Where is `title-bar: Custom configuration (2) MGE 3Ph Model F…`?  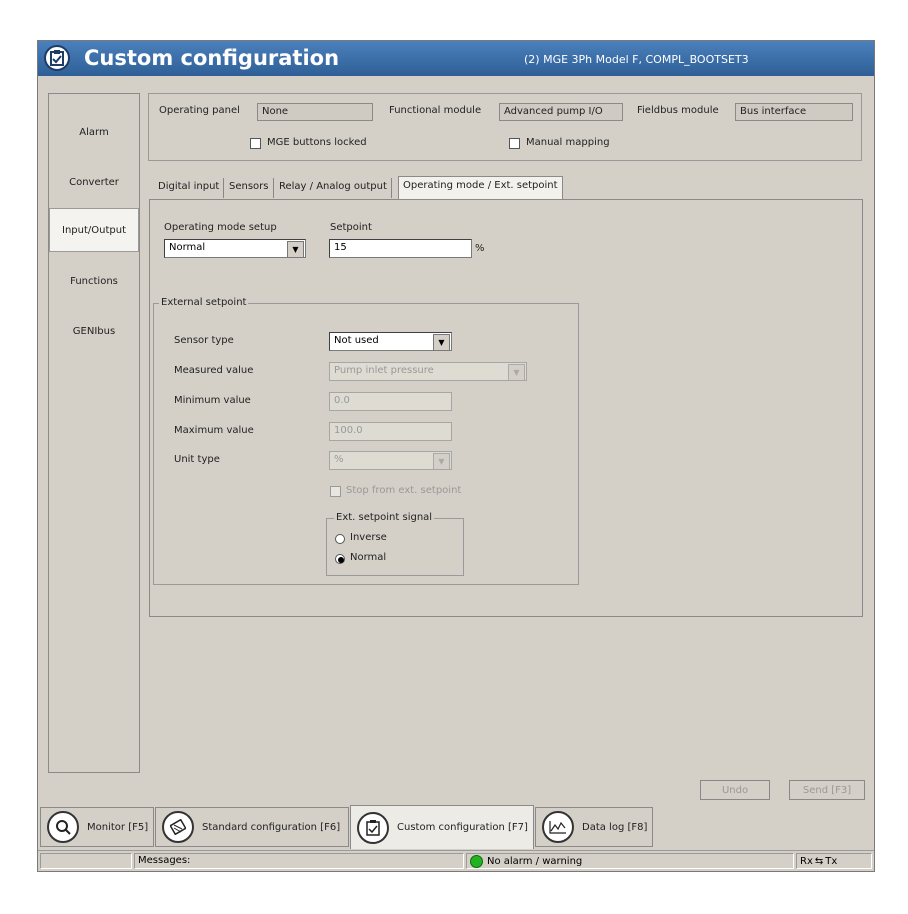 title-bar: Custom configuration (2) MGE 3Ph Model F… is located at coordinates (456, 58).